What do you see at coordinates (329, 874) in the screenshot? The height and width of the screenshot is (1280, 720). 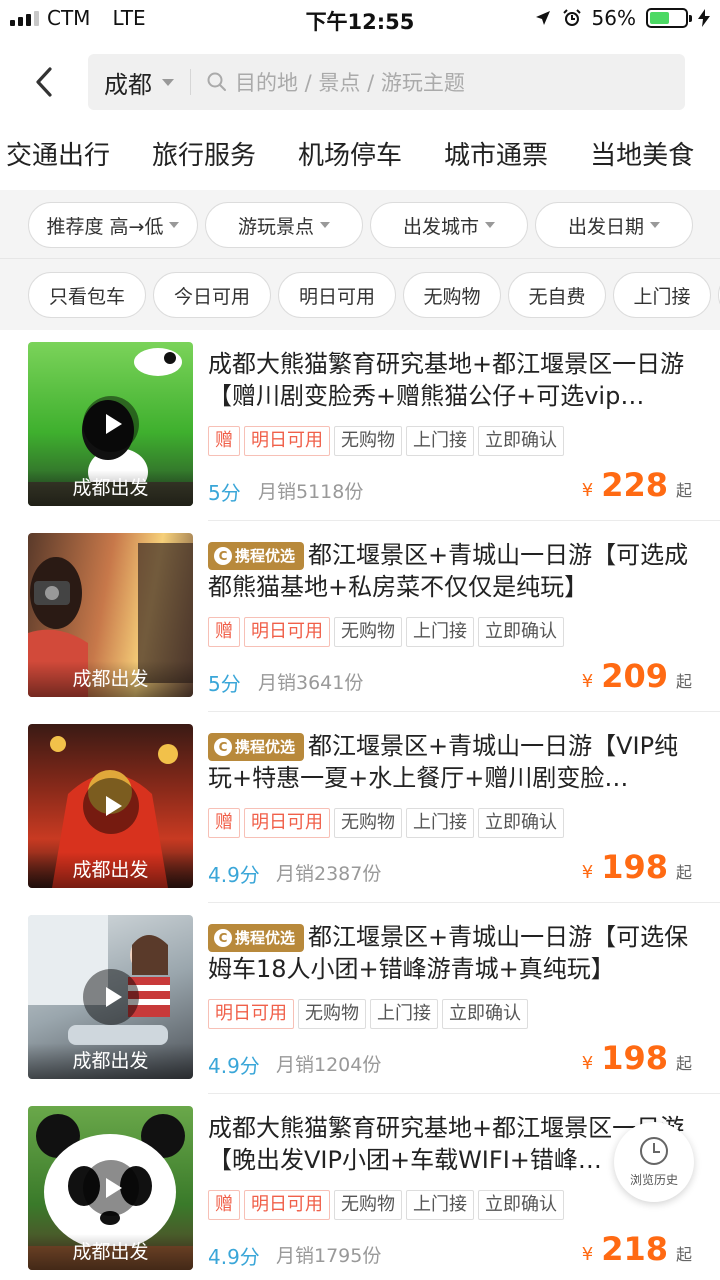 I see `product-sales: 月销2387份` at bounding box center [329, 874].